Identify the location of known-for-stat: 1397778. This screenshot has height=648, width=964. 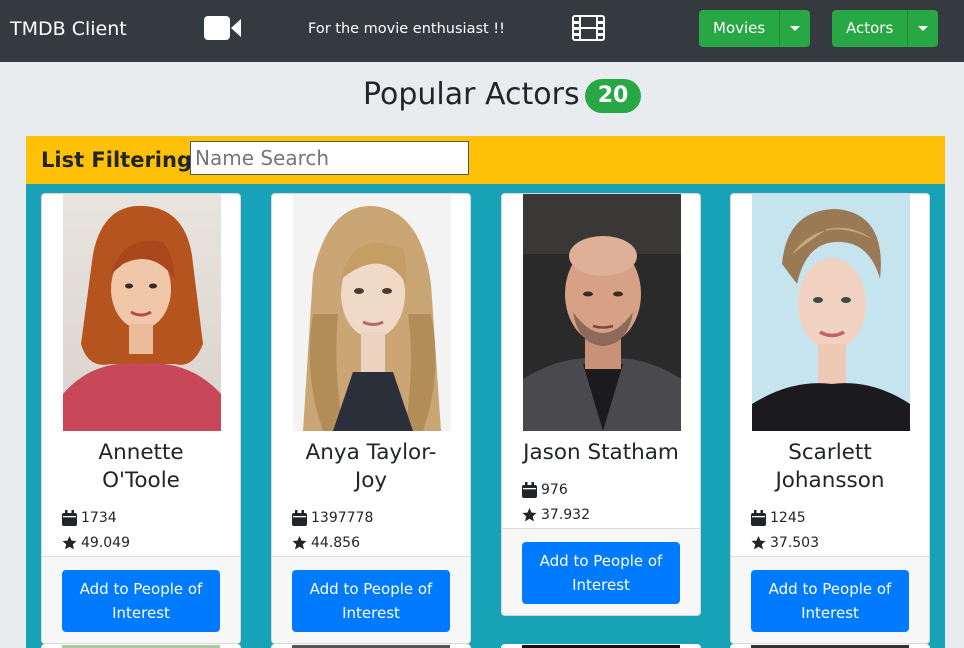
(332, 518).